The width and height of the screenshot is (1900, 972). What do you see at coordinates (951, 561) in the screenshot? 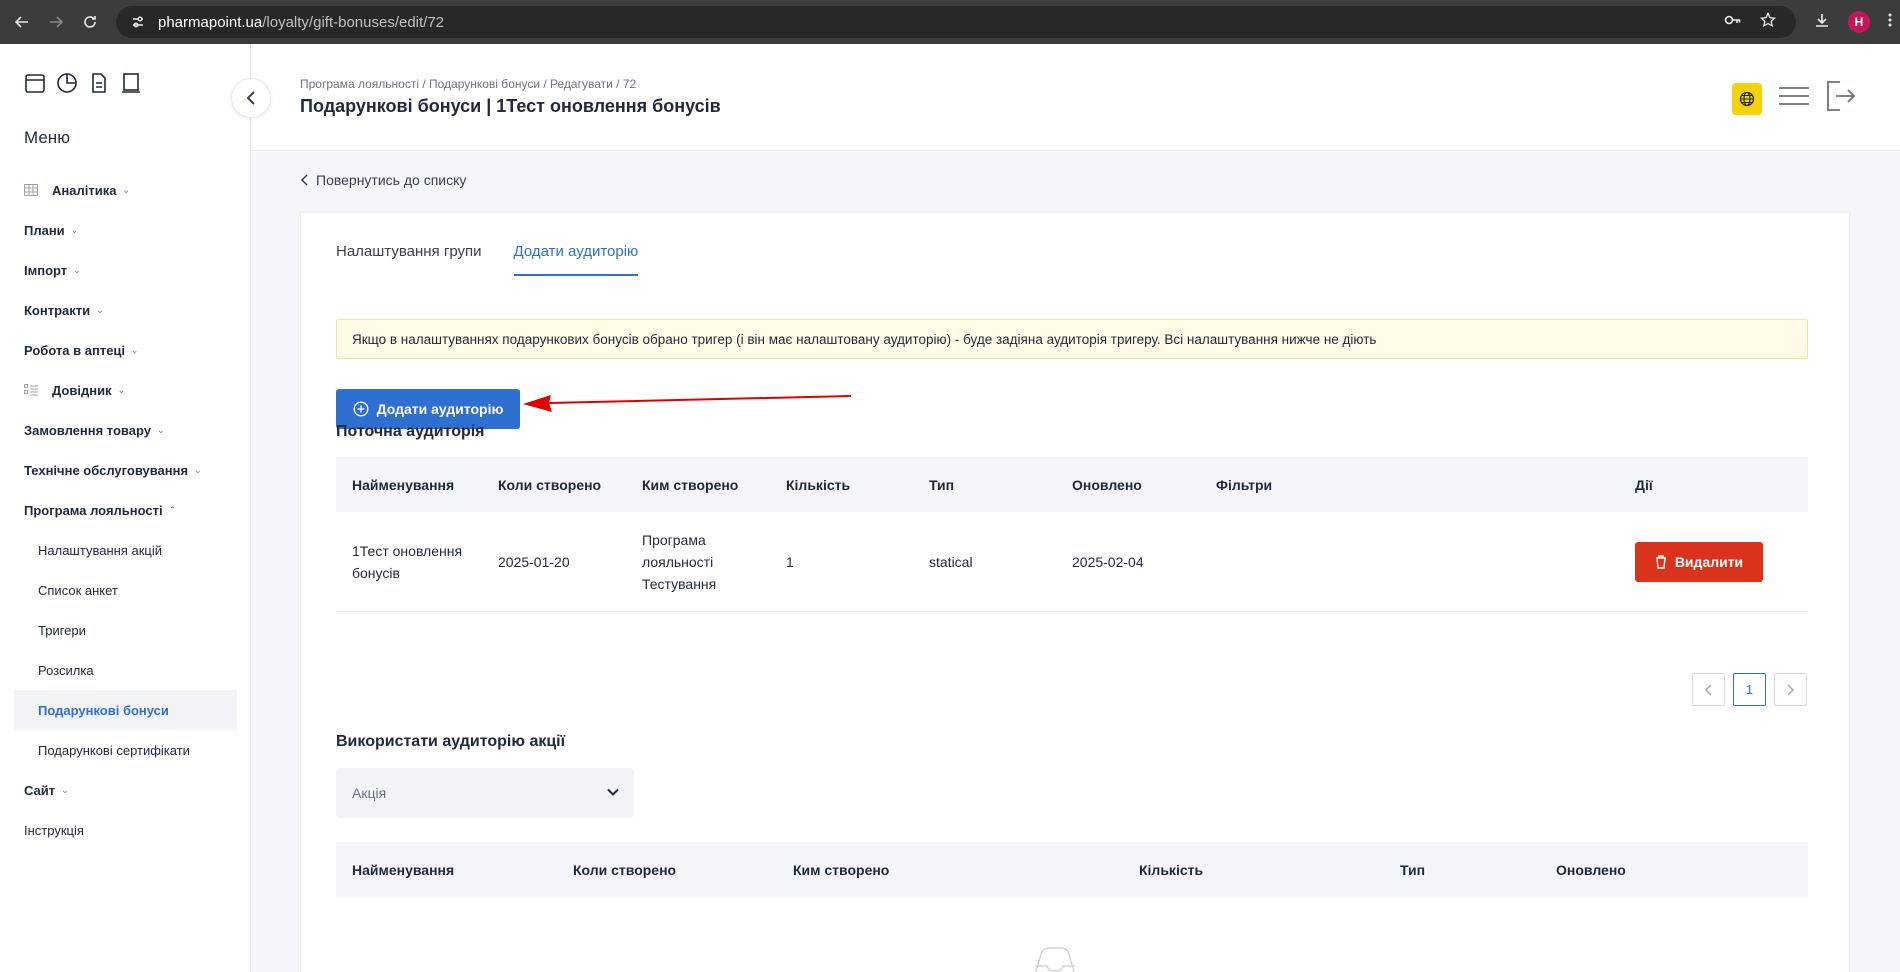
I see `row-type: statical` at bounding box center [951, 561].